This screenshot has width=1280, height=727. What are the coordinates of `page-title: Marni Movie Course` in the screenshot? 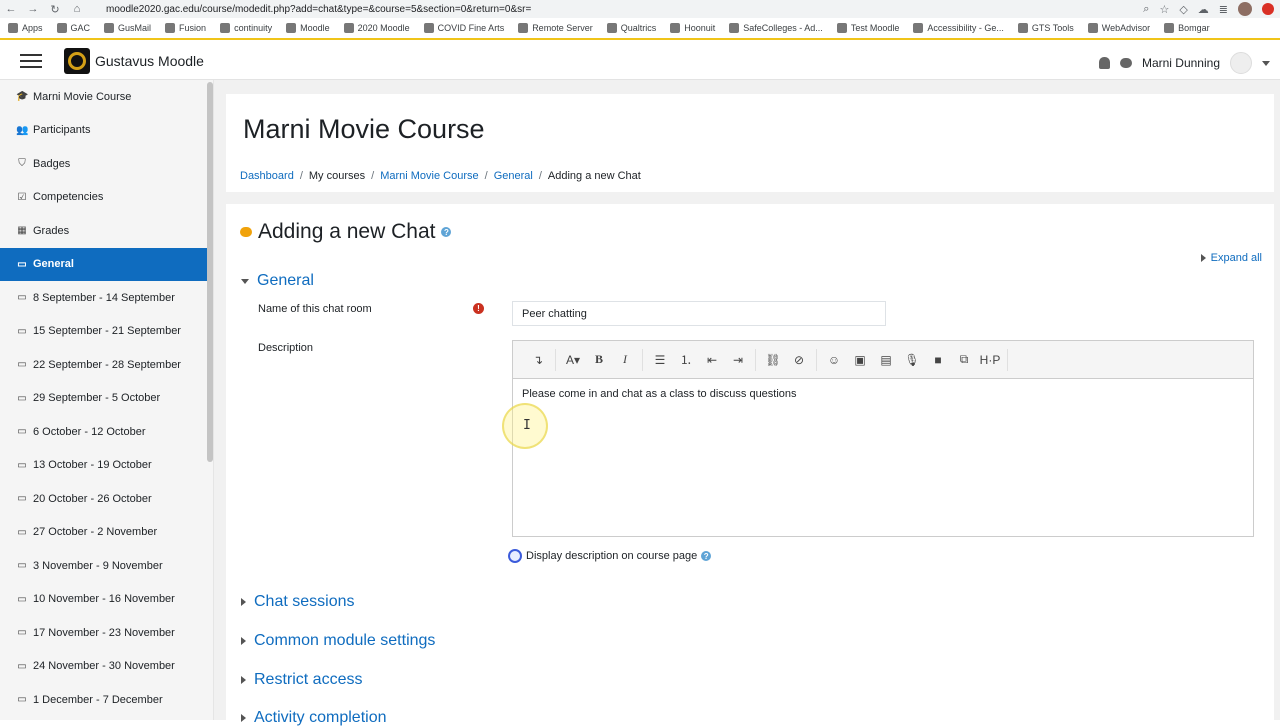 It's located at (364, 129).